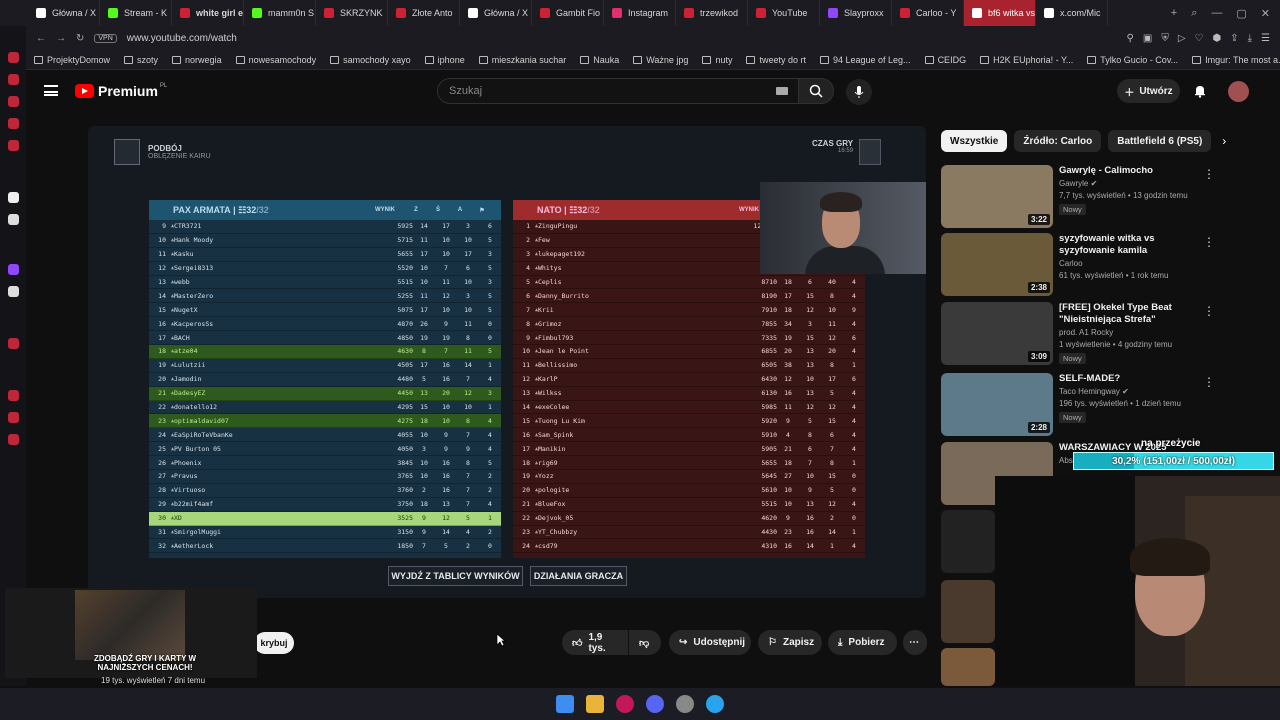 The image size is (1280, 720). What do you see at coordinates (856, 13) in the screenshot?
I see `browser-tab: Slayproxx` at bounding box center [856, 13].